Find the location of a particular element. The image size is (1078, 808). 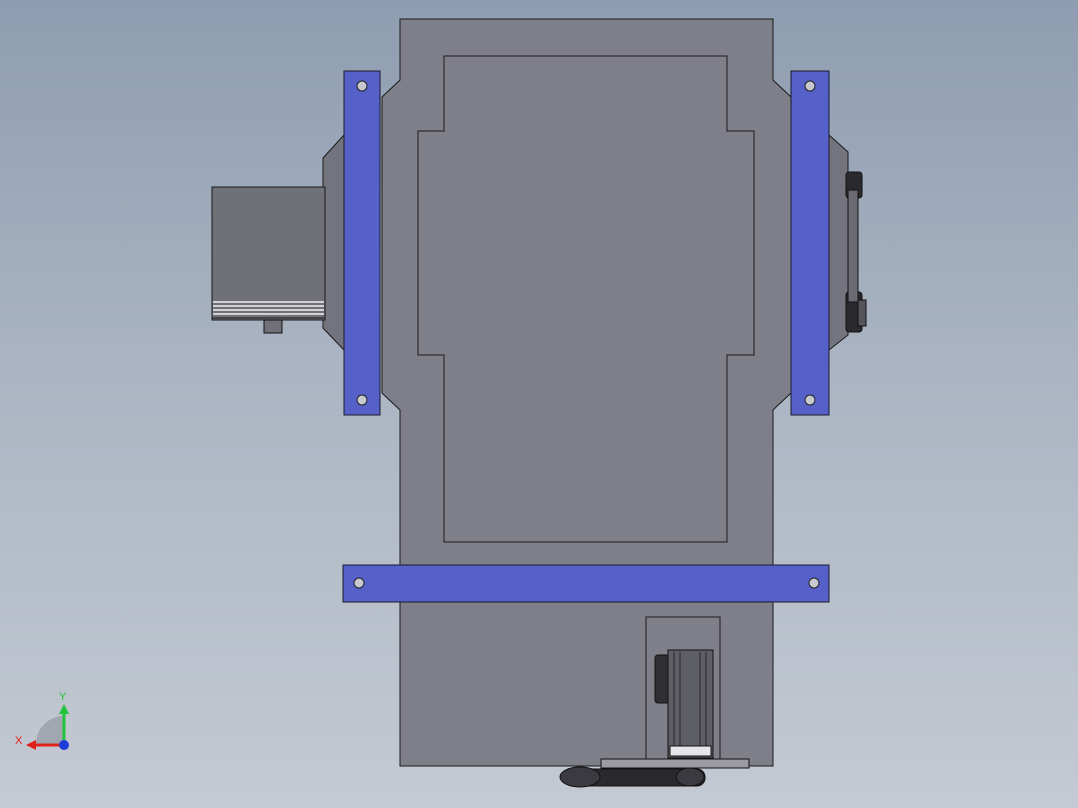

right-flange is located at coordinates (838, 242).